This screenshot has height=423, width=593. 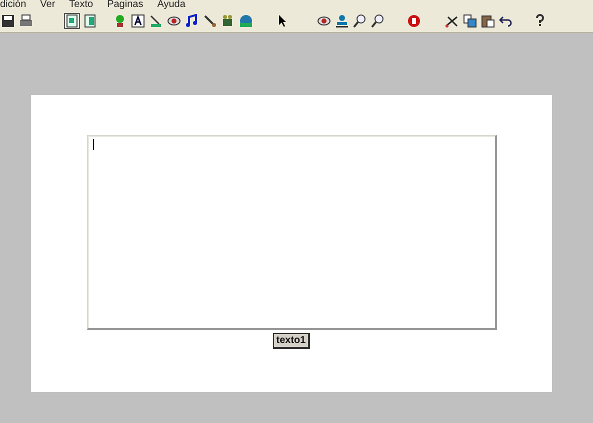 I want to click on menu-item: Paginas, so click(x=125, y=5).